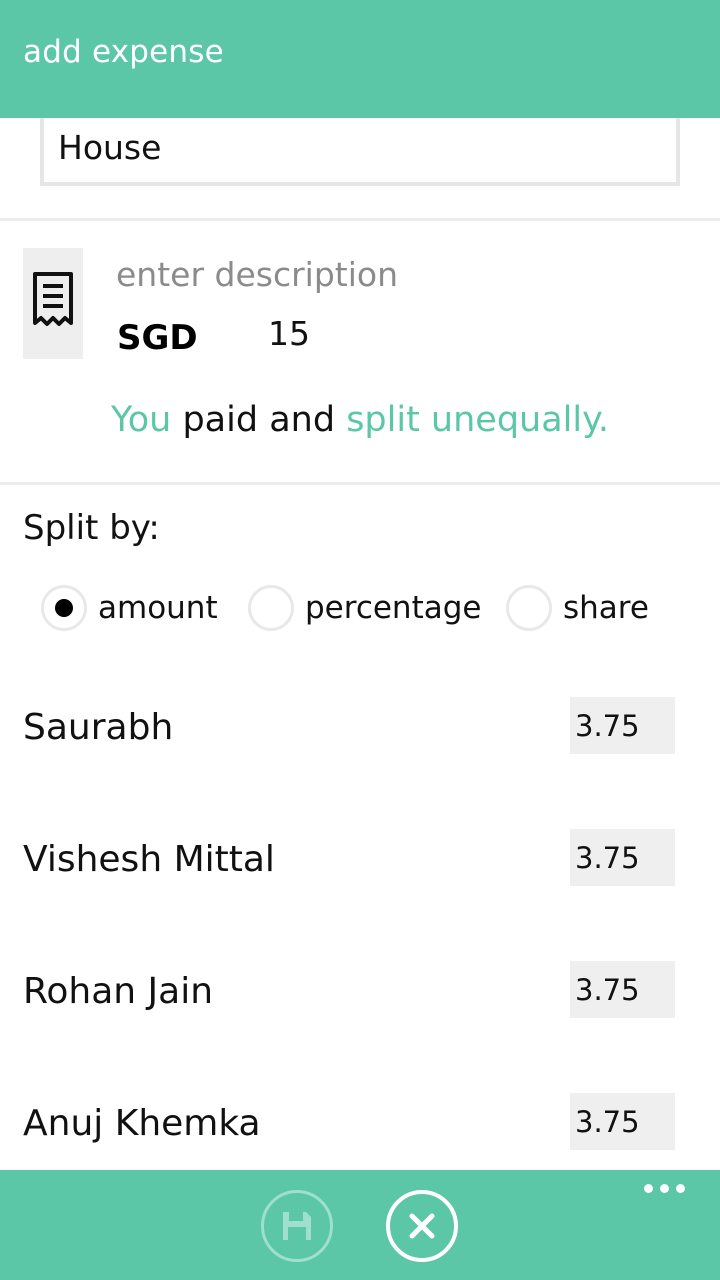  I want to click on group-value: House, so click(110, 147).